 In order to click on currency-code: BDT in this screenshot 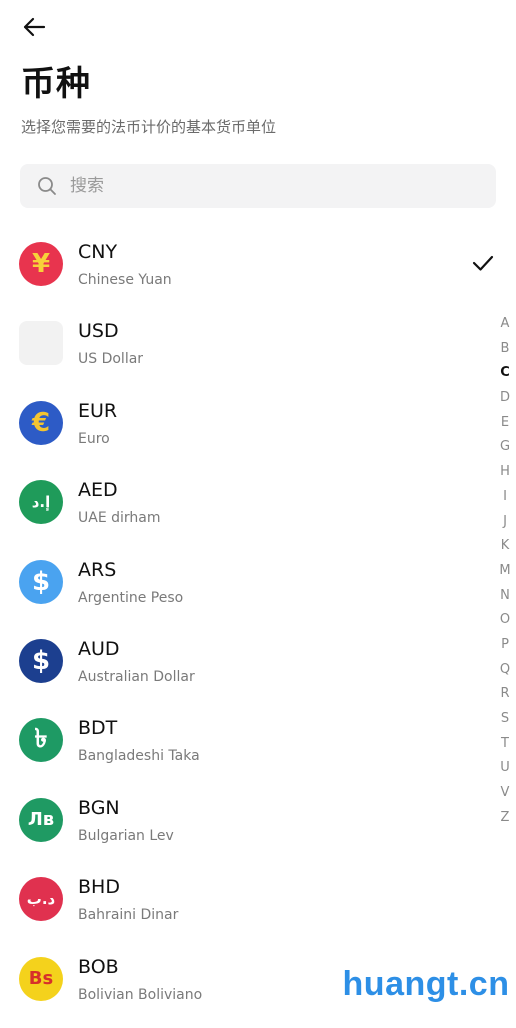, I will do `click(98, 728)`.